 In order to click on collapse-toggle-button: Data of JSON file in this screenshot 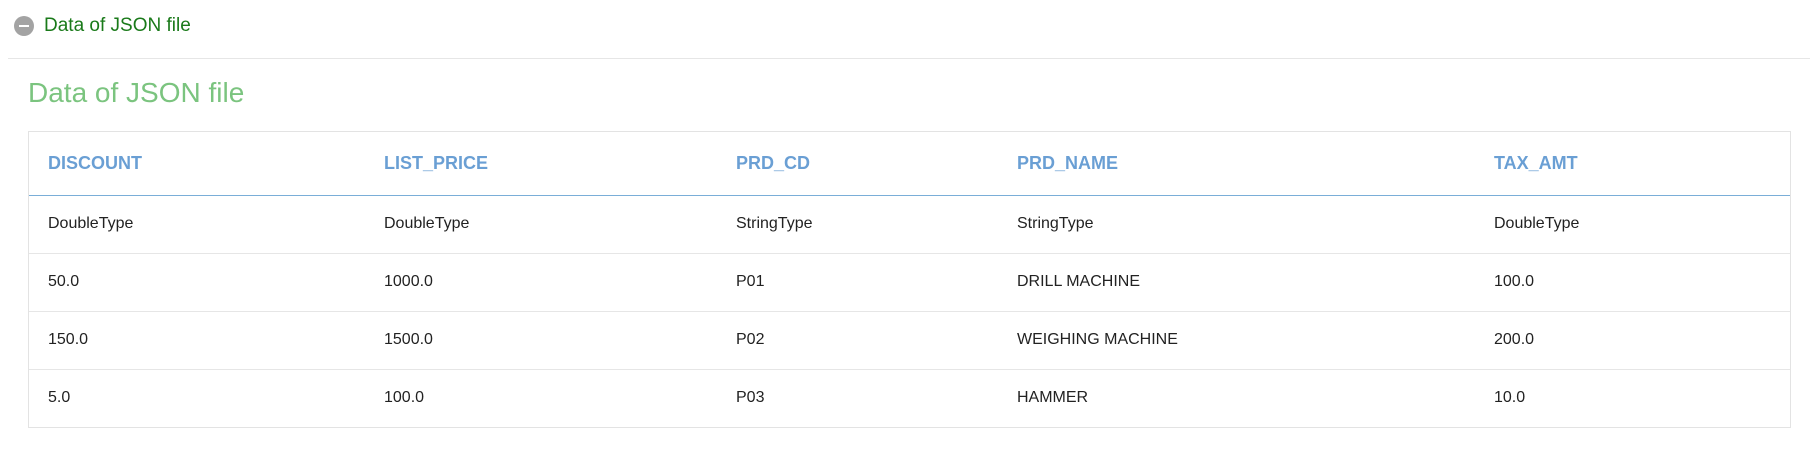, I will do `click(102, 26)`.